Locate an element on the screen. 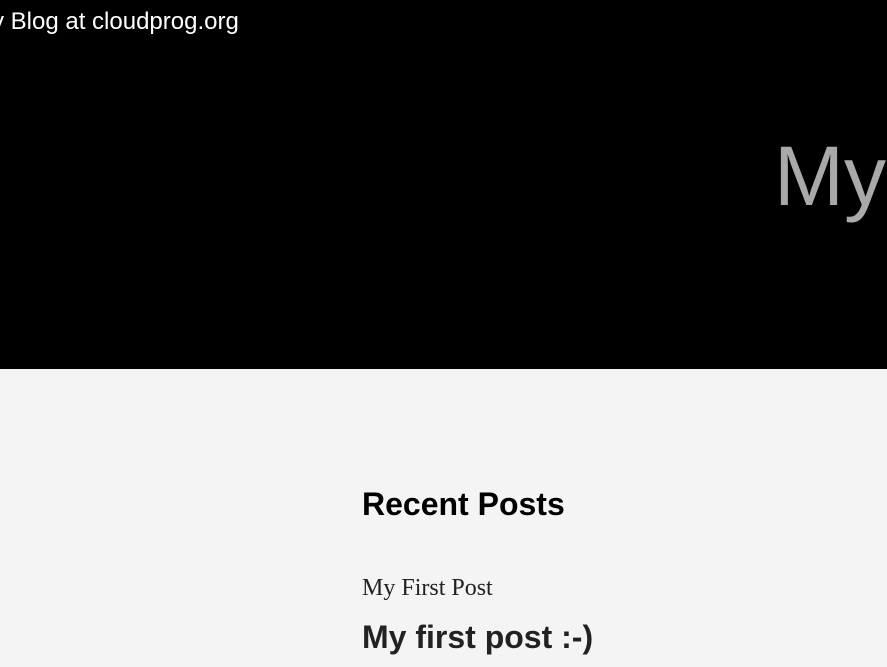 This screenshot has width=887, height=667. hero-title: My is located at coordinates (830, 176).